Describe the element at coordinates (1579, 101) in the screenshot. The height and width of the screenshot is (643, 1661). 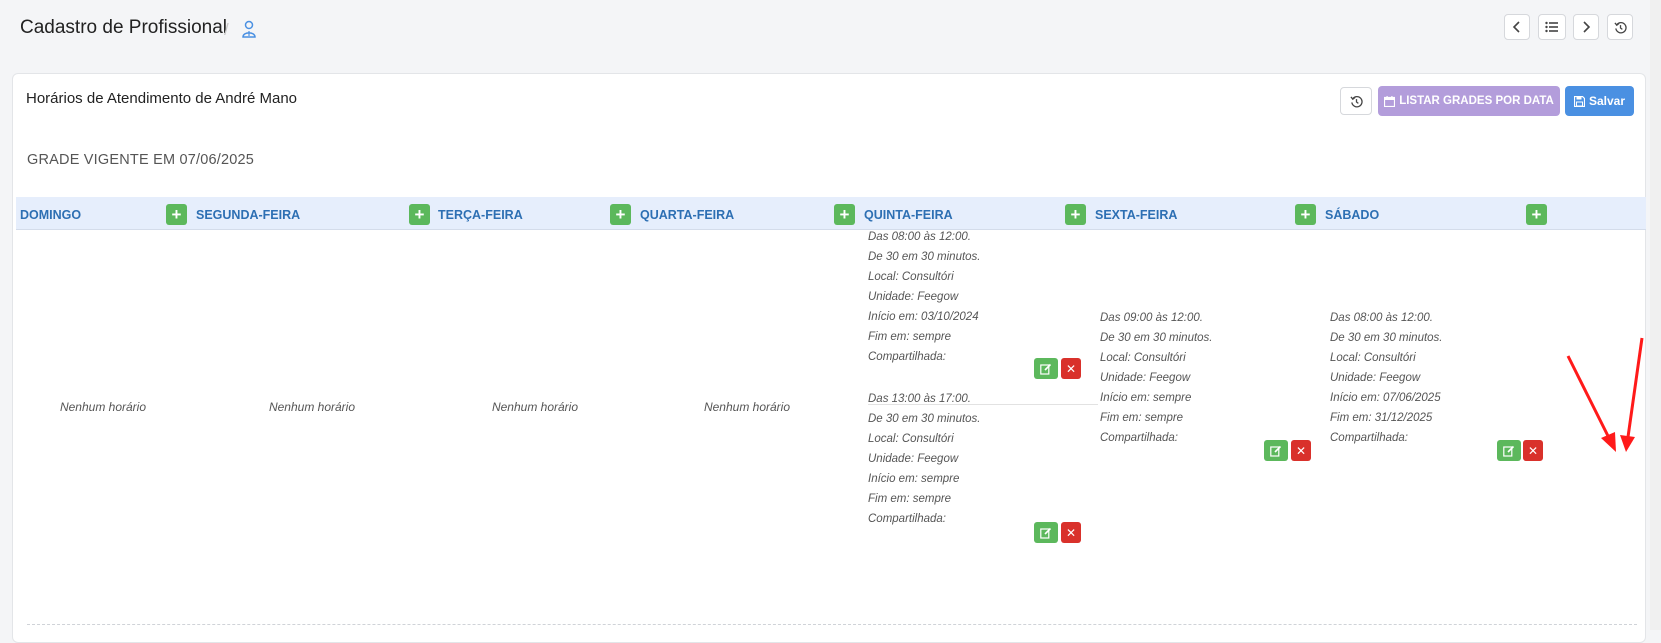
I see `save-icon` at that location.